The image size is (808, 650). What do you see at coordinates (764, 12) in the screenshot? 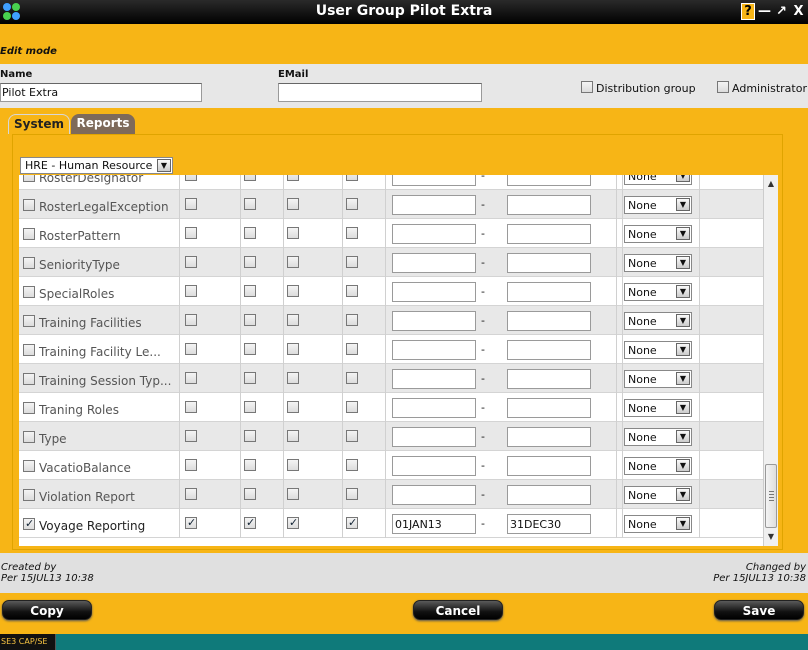
I see `minimize-icon: —` at bounding box center [764, 12].